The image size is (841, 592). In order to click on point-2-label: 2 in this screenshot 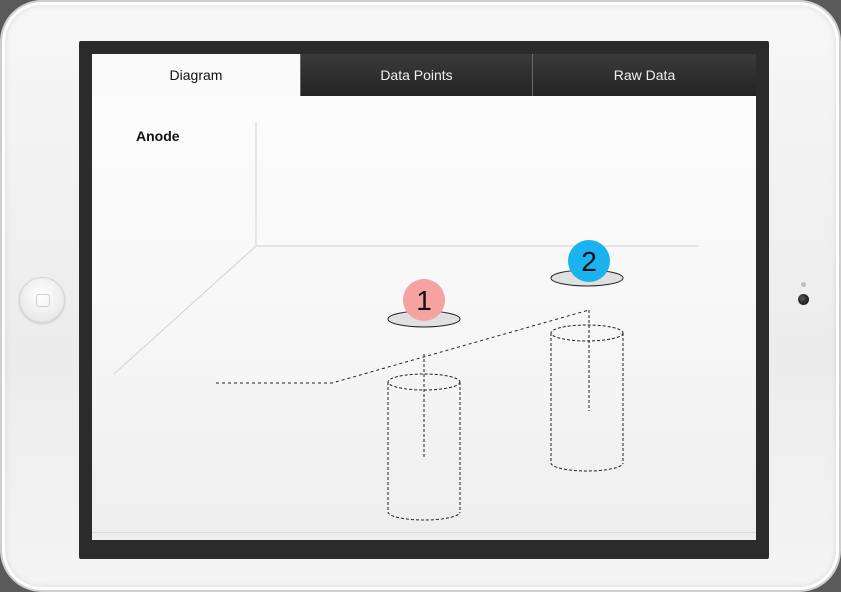, I will do `click(589, 261)`.